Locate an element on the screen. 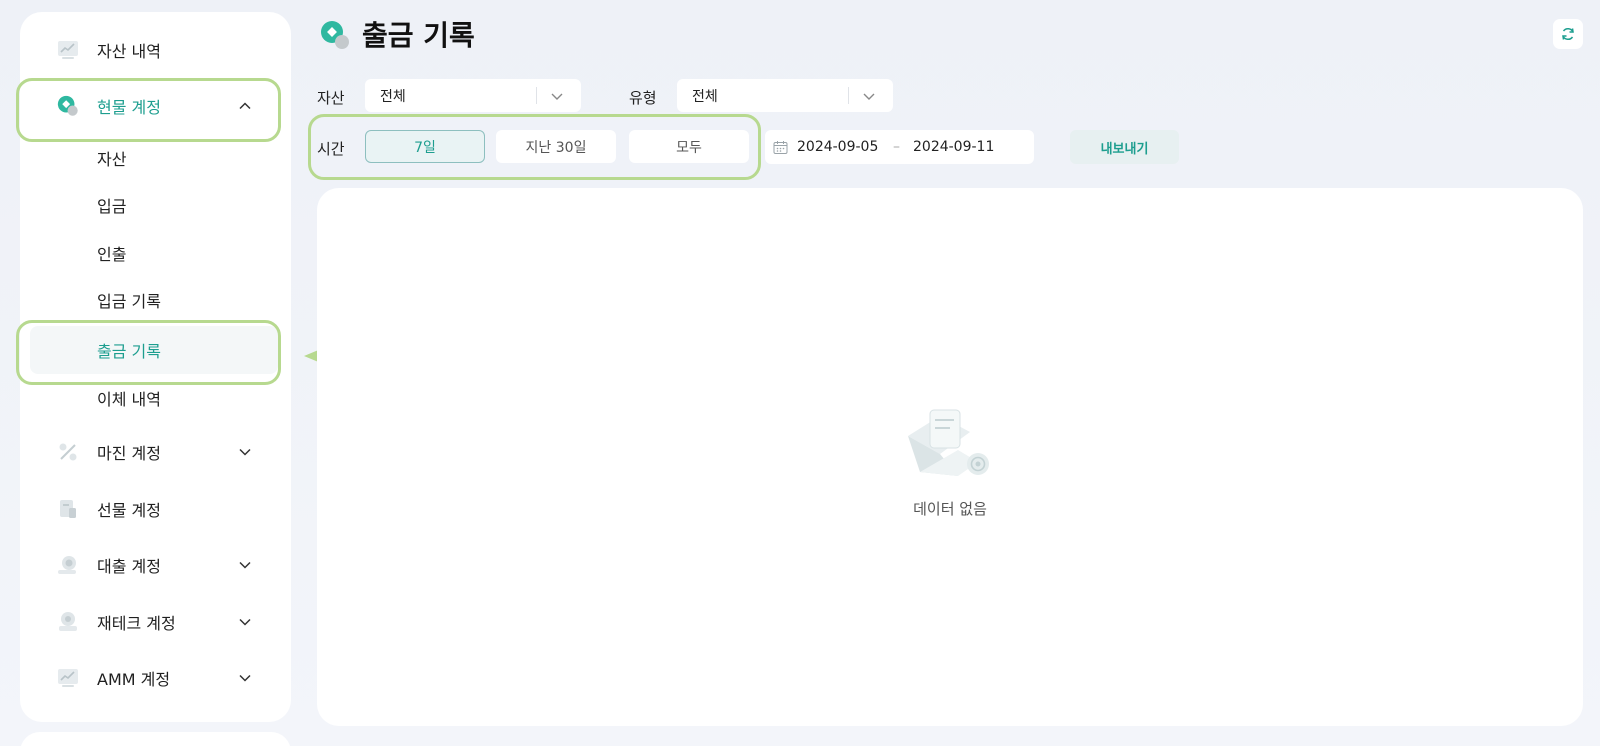  time-option-all: 모두 is located at coordinates (689, 146).